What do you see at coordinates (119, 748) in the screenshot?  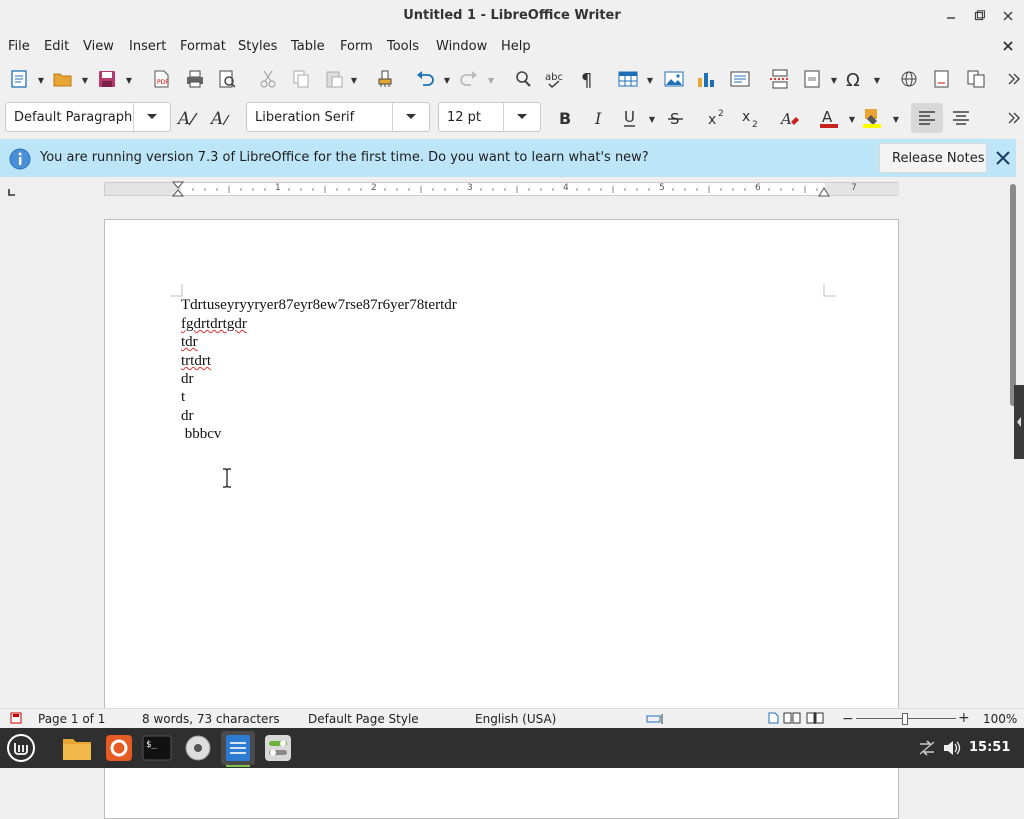 I see `firefox-icon` at bounding box center [119, 748].